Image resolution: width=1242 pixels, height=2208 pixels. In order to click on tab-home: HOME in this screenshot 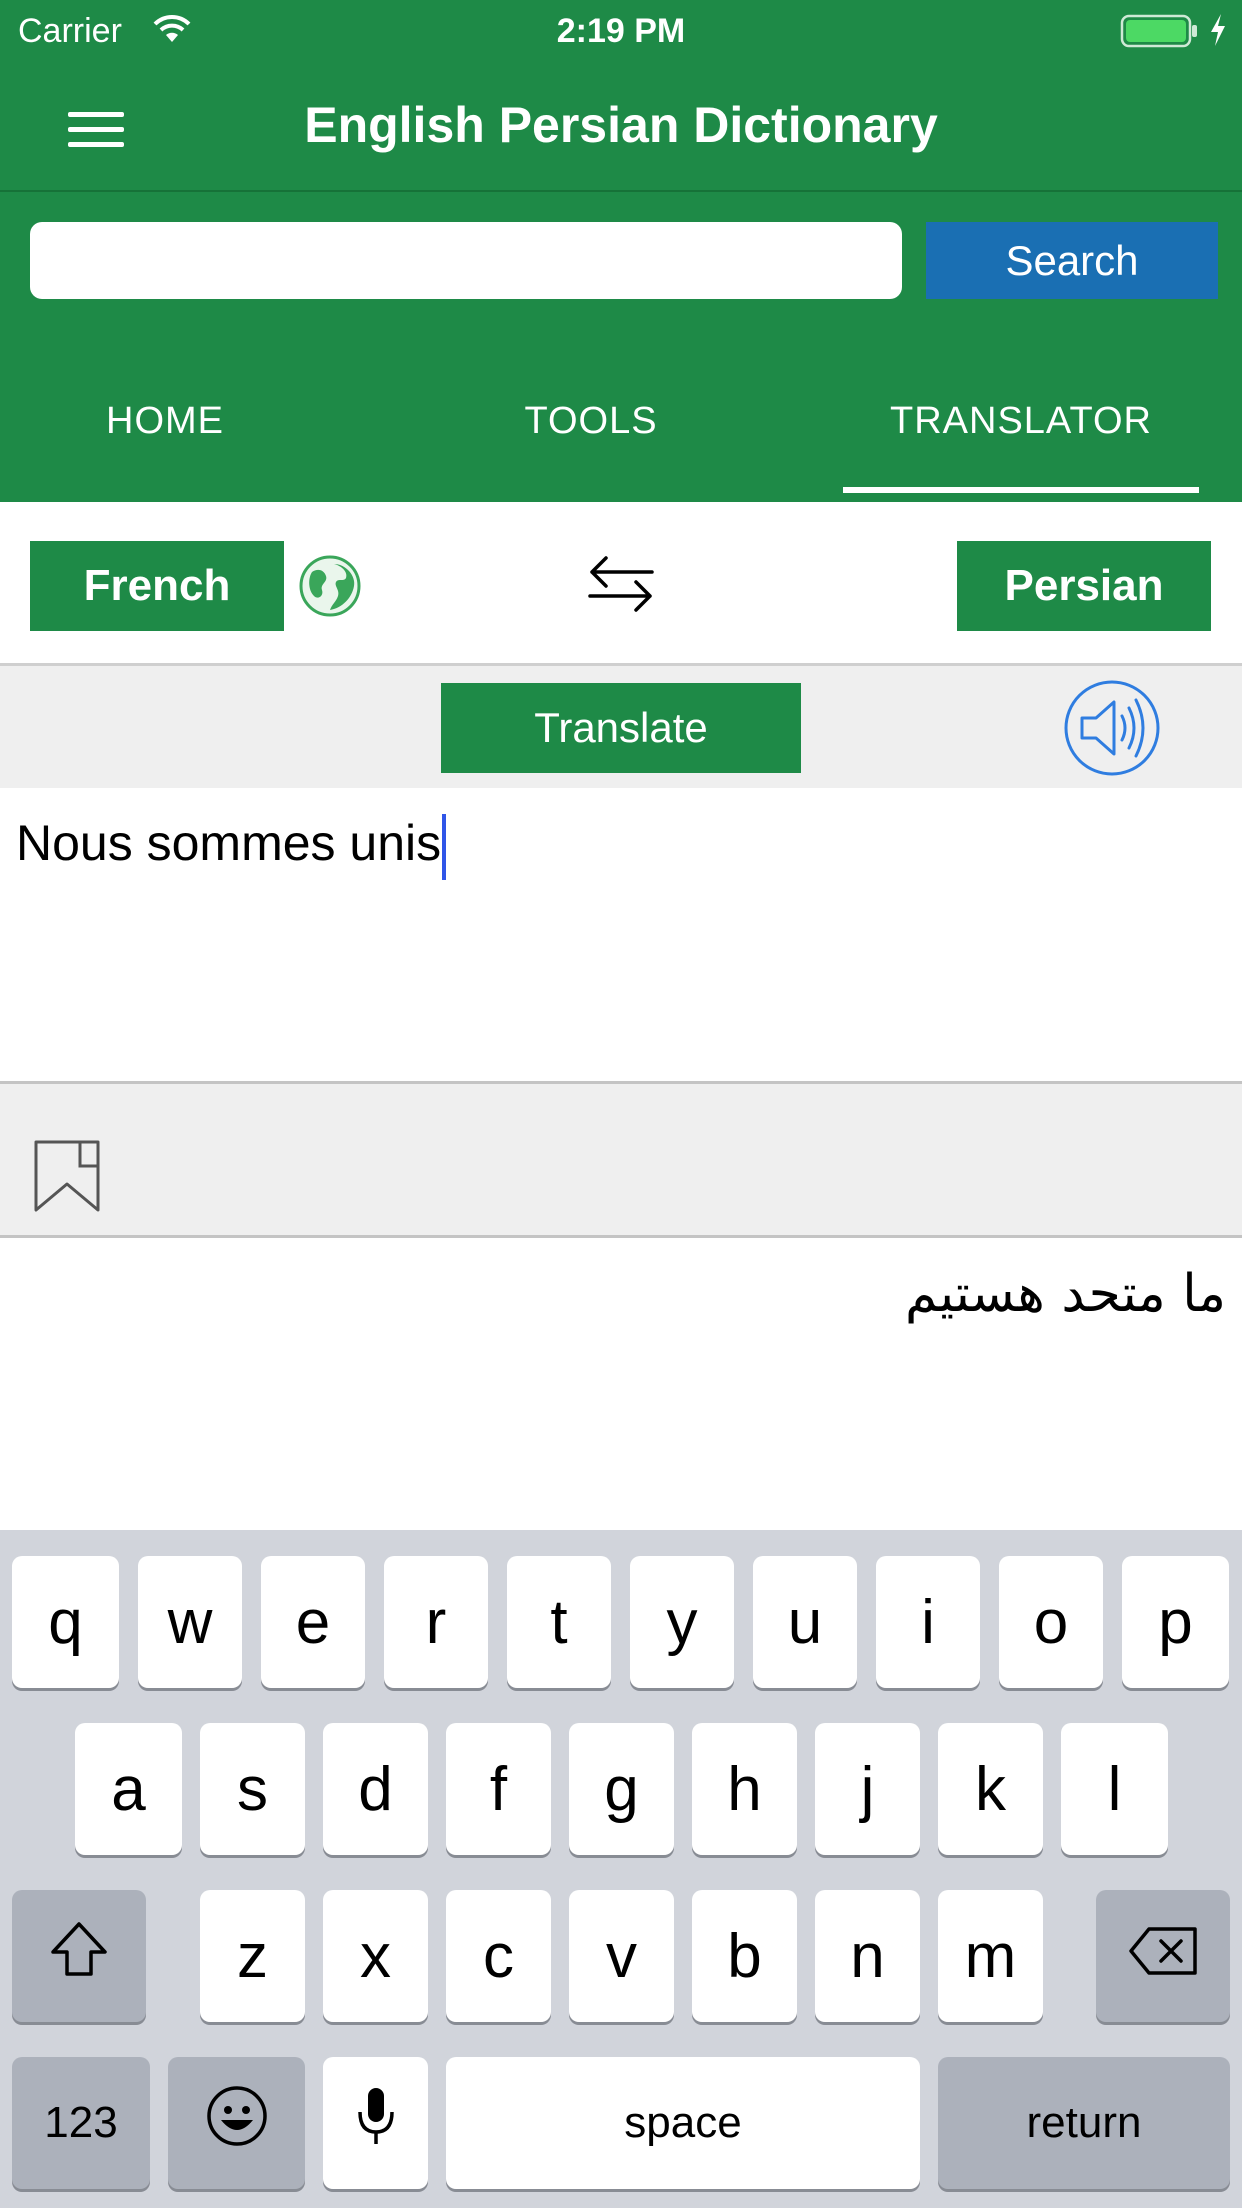, I will do `click(165, 421)`.